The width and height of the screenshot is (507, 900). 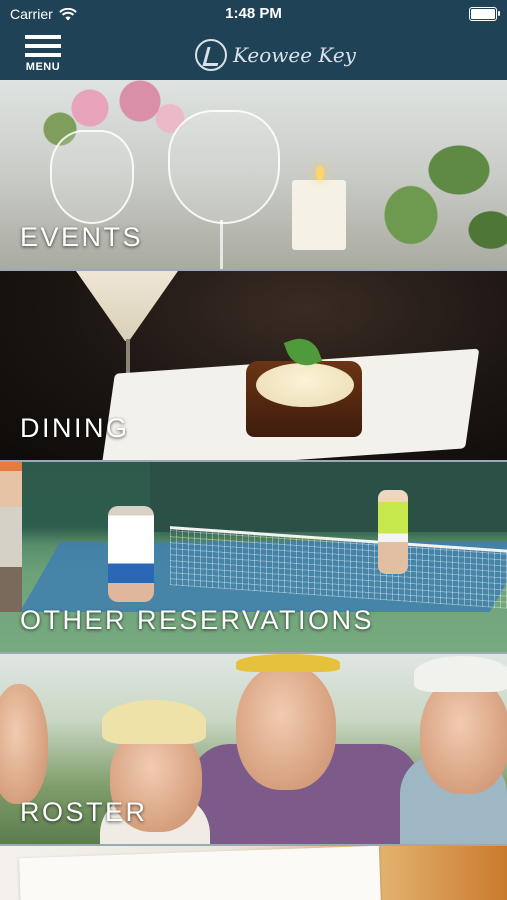 What do you see at coordinates (328, 497) in the screenshot?
I see `fence-image` at bounding box center [328, 497].